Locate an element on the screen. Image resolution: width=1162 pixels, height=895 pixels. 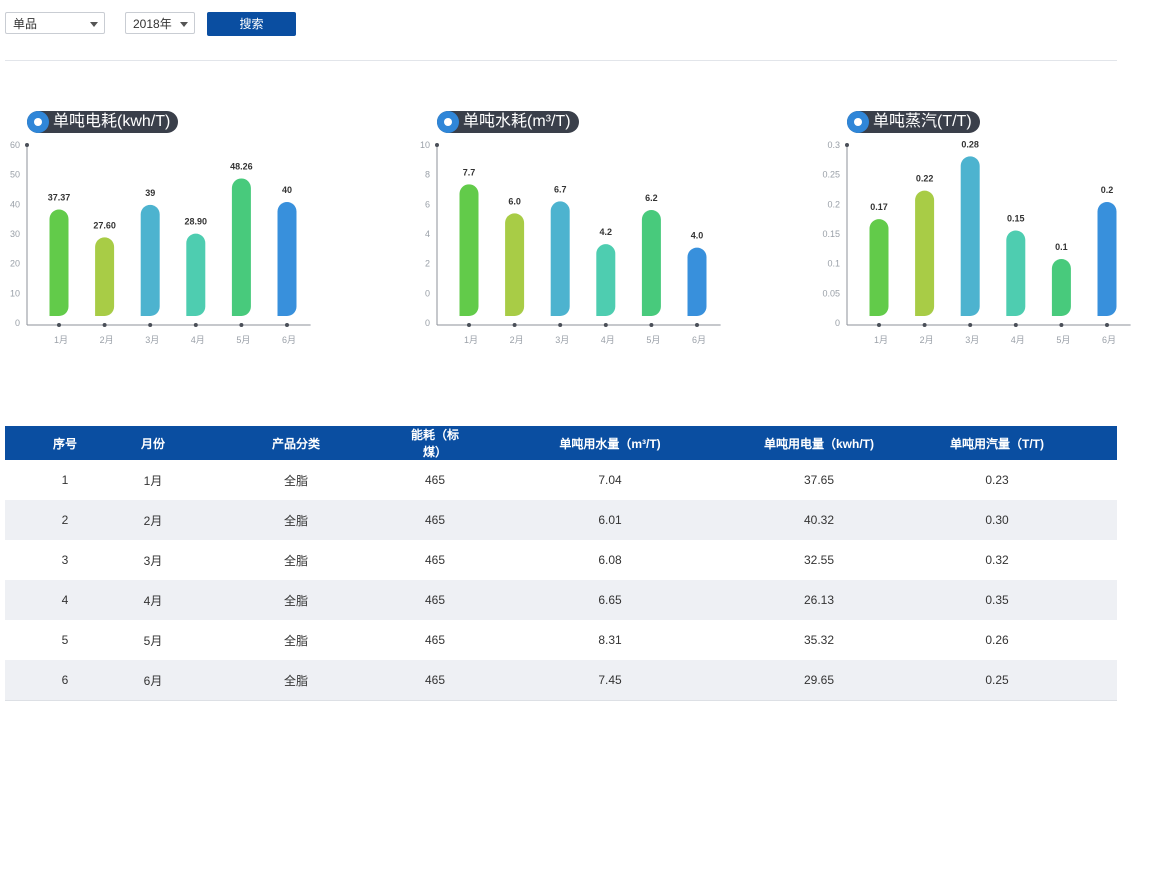
cell-electricity: 40.32 is located at coordinates (819, 520).